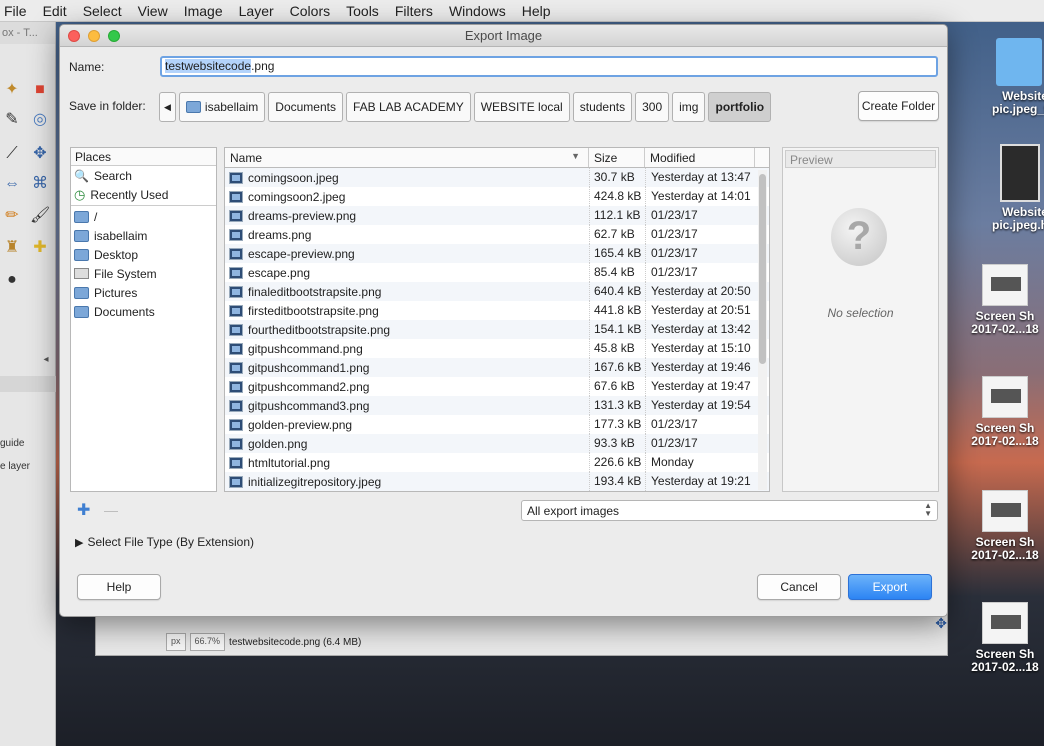 The height and width of the screenshot is (746, 1044). I want to click on column-name: Name ▼, so click(407, 157).